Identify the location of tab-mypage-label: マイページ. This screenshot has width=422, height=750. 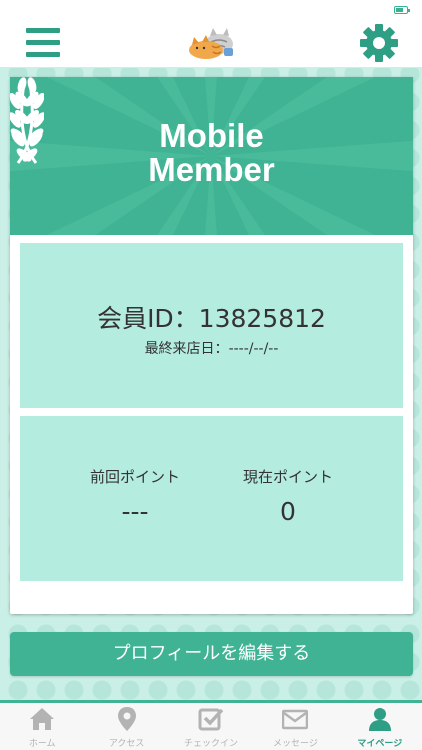
(380, 744).